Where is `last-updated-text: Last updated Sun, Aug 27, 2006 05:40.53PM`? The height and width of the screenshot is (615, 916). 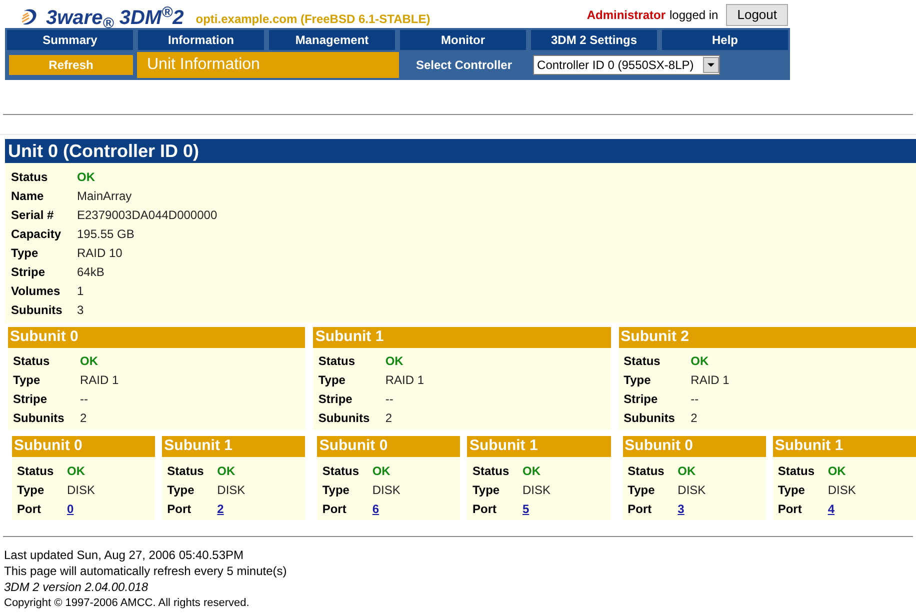 last-updated-text: Last updated Sun, Aug 27, 2006 05:40.53PM is located at coordinates (124, 555).